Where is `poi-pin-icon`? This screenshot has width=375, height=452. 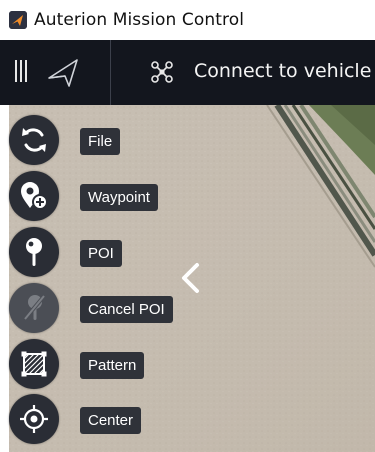
poi-pin-icon is located at coordinates (34, 252).